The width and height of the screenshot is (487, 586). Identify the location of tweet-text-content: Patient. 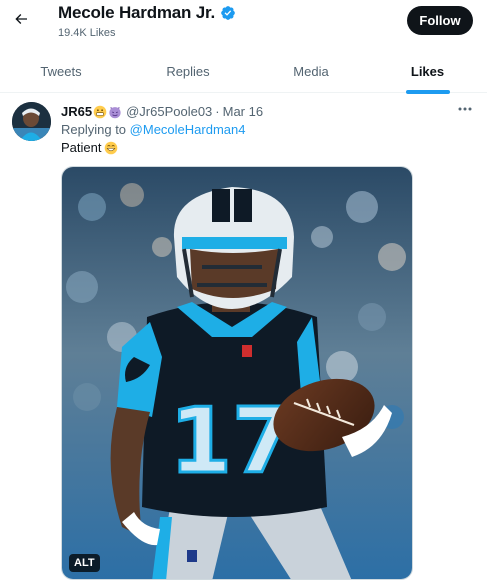
(81, 147).